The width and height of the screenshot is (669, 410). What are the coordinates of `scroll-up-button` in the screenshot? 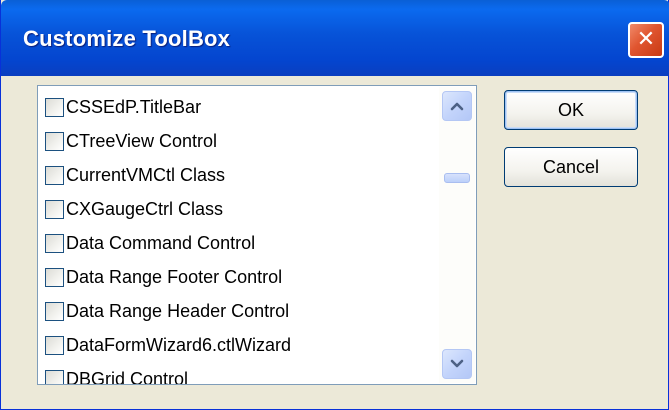 It's located at (457, 106).